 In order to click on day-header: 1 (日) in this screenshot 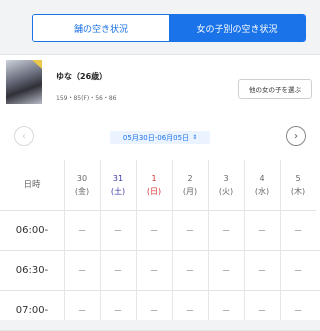, I will do `click(154, 185)`.